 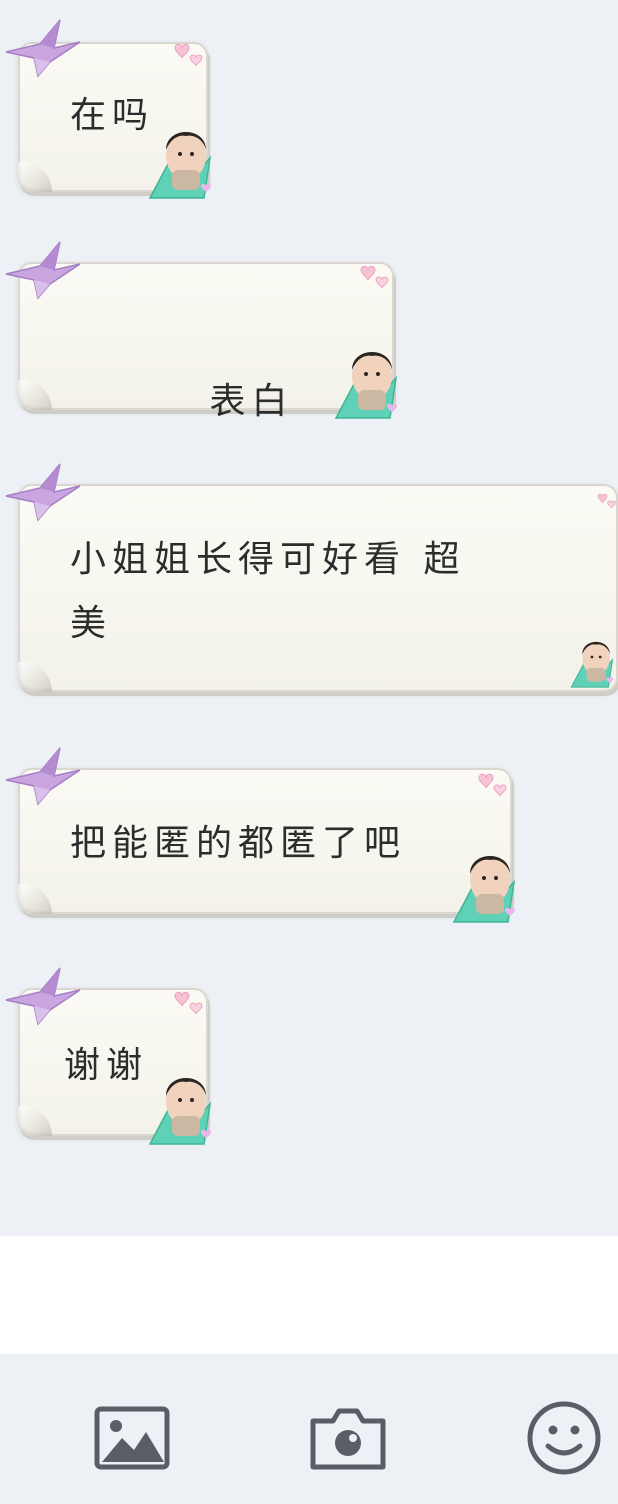 I want to click on message-text: 小姐姐长得可好看 超 美, so click(x=268, y=591).